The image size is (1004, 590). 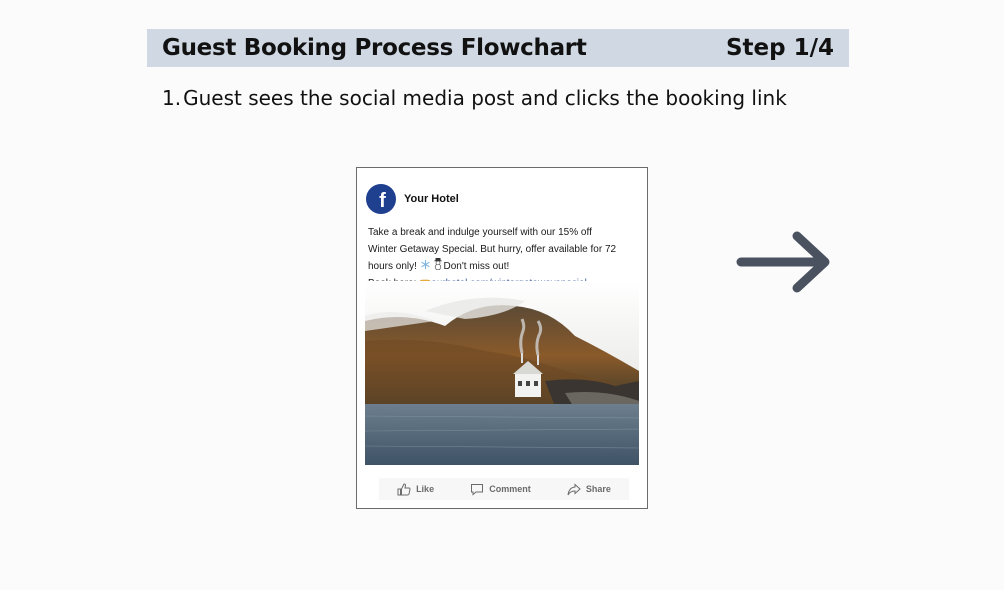 I want to click on snowflake-icon, so click(x=425, y=265).